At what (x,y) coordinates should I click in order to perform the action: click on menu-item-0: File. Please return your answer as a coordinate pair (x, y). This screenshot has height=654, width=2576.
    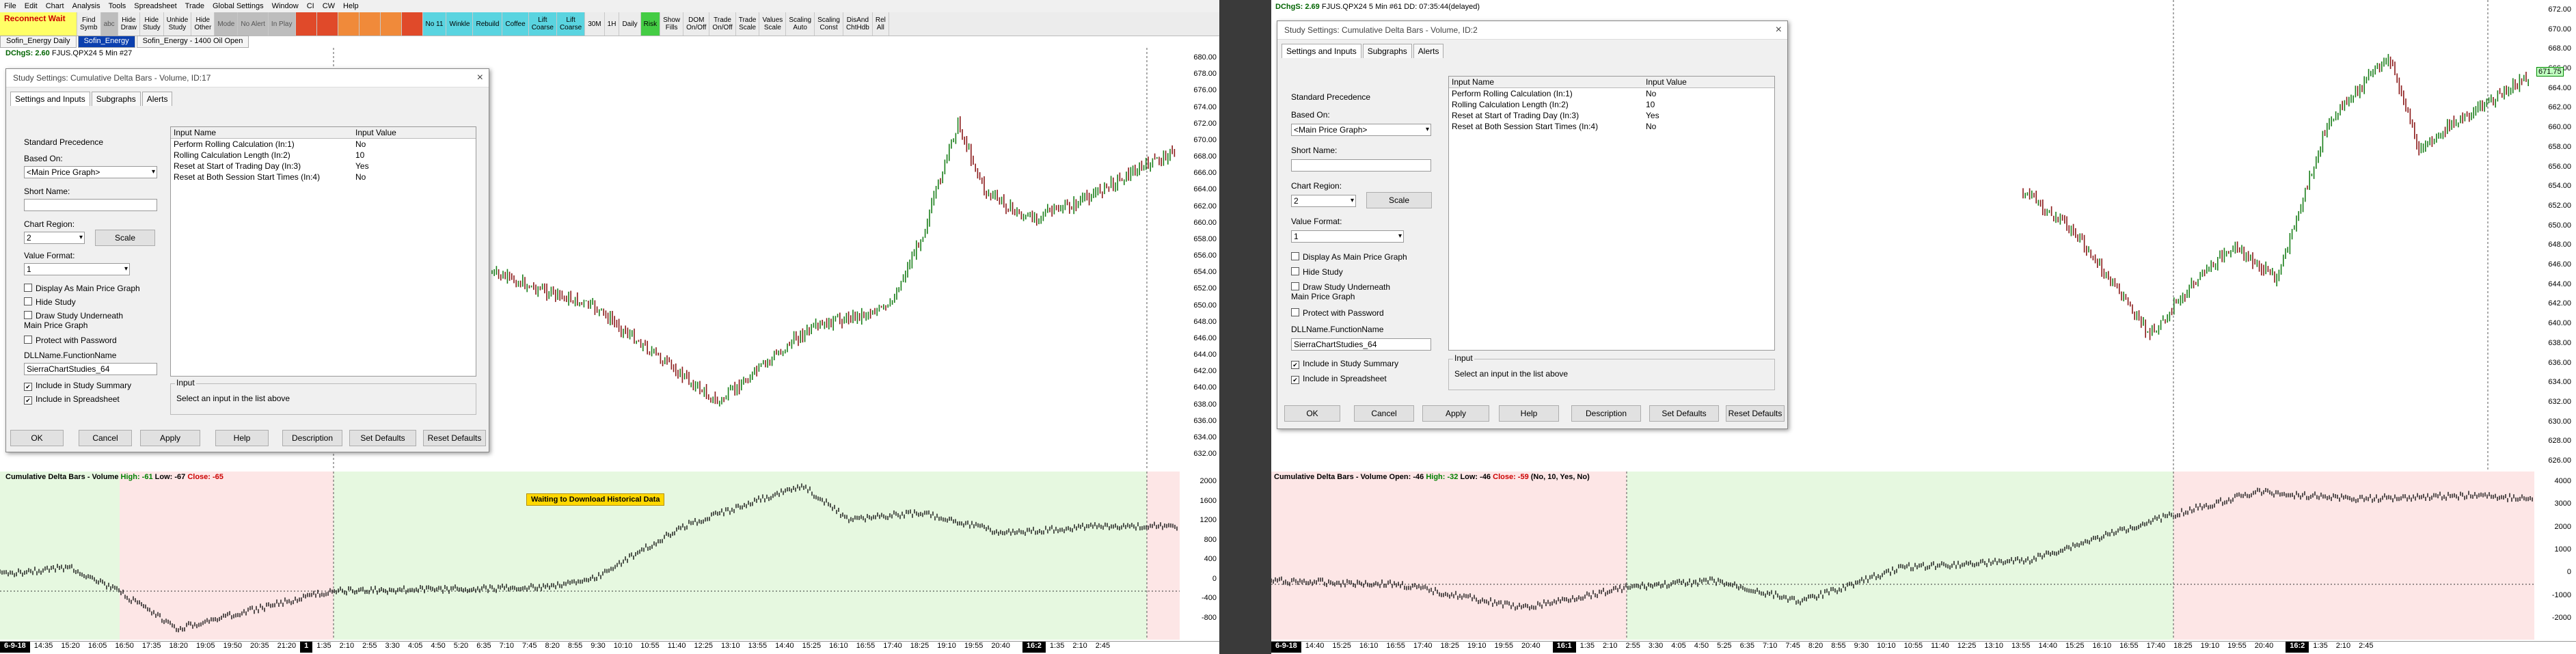
    Looking at the image, I should click on (11, 6).